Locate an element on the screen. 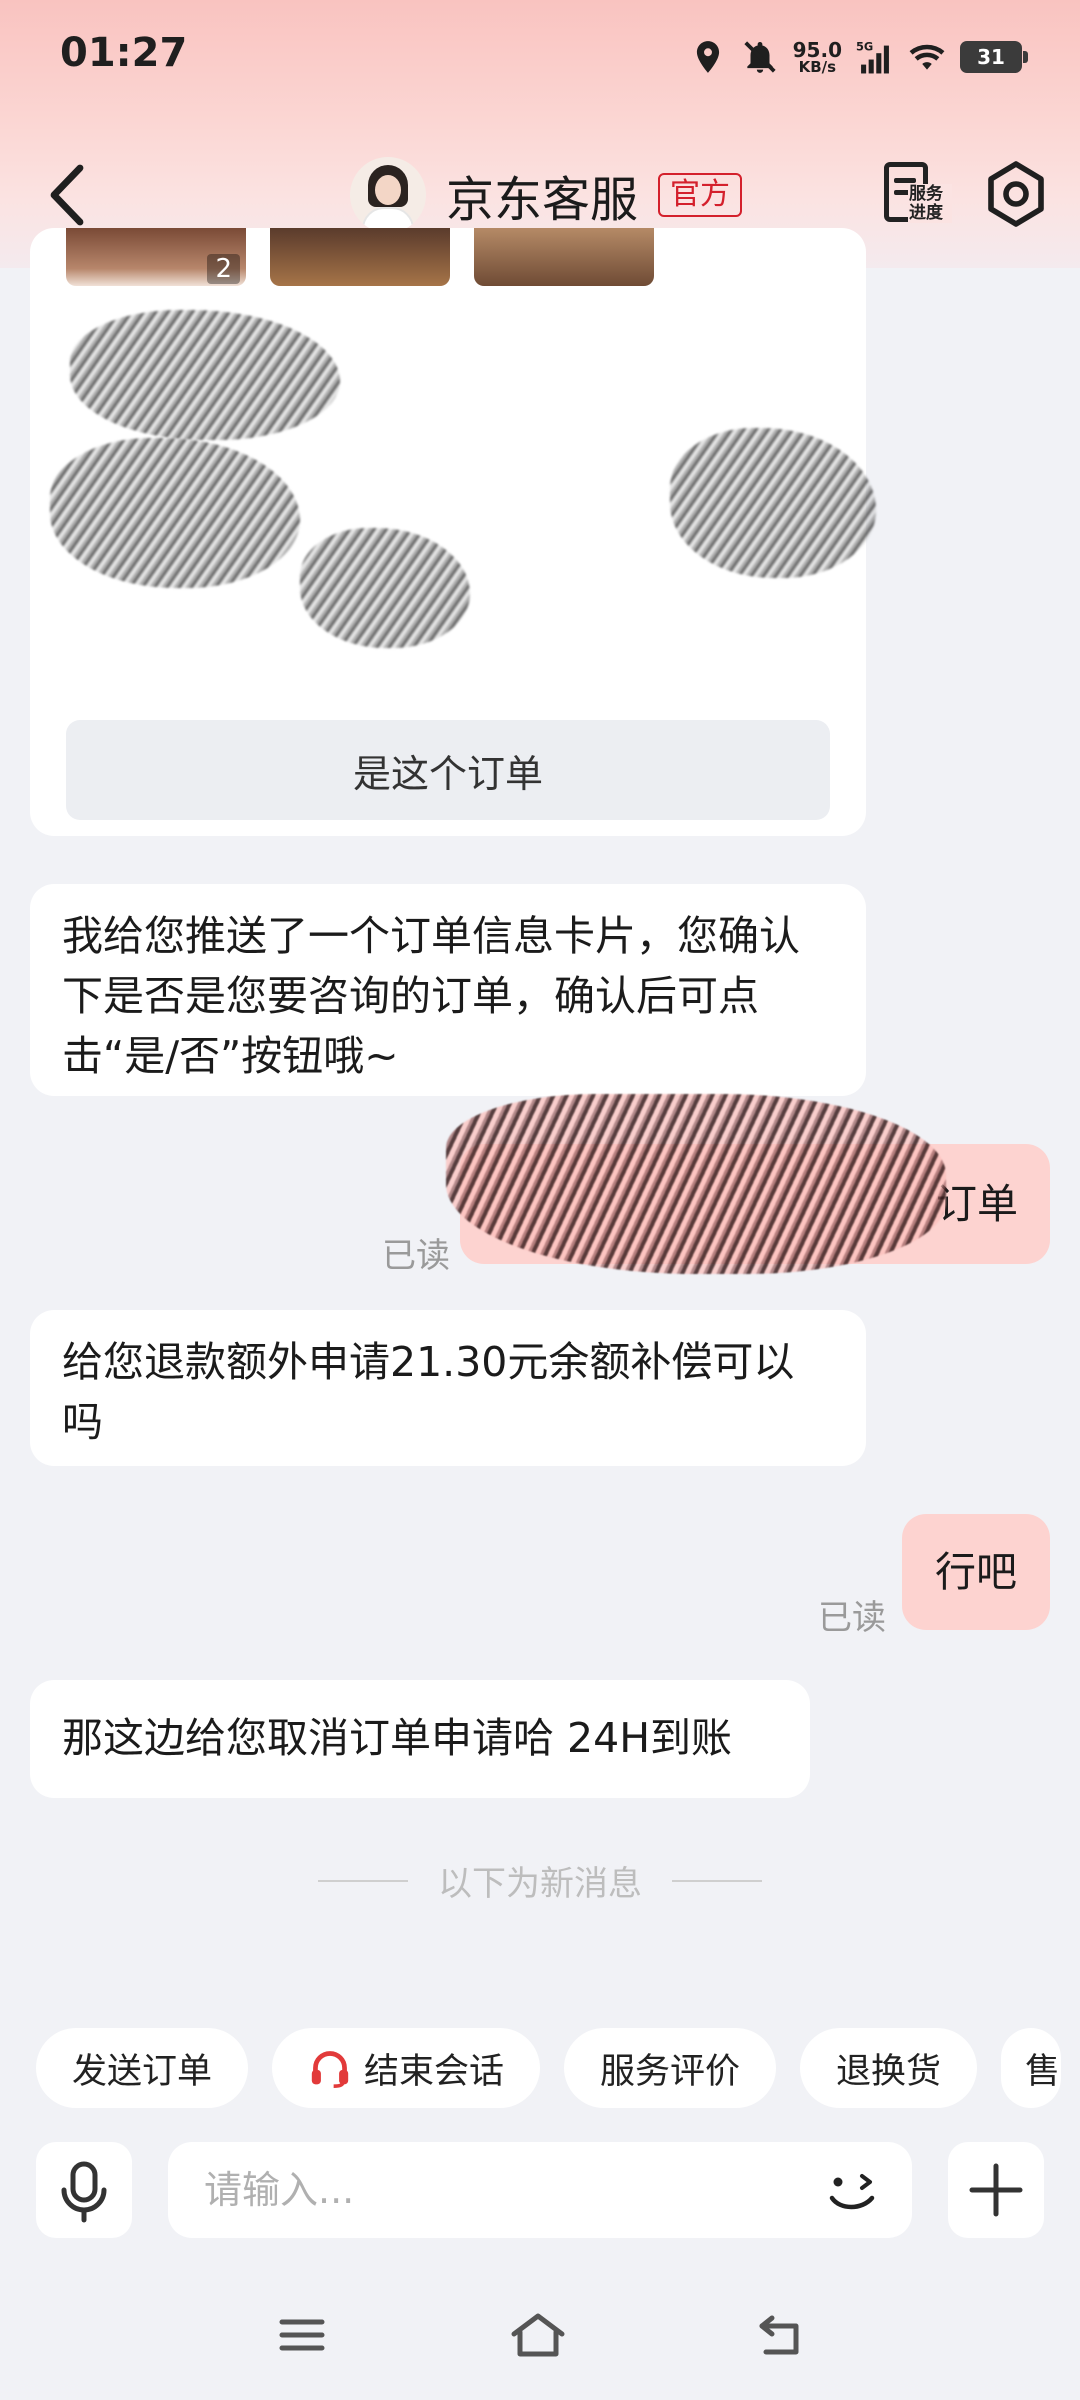 The image size is (1080, 2400). battery-indicator: 31 is located at coordinates (994, 57).